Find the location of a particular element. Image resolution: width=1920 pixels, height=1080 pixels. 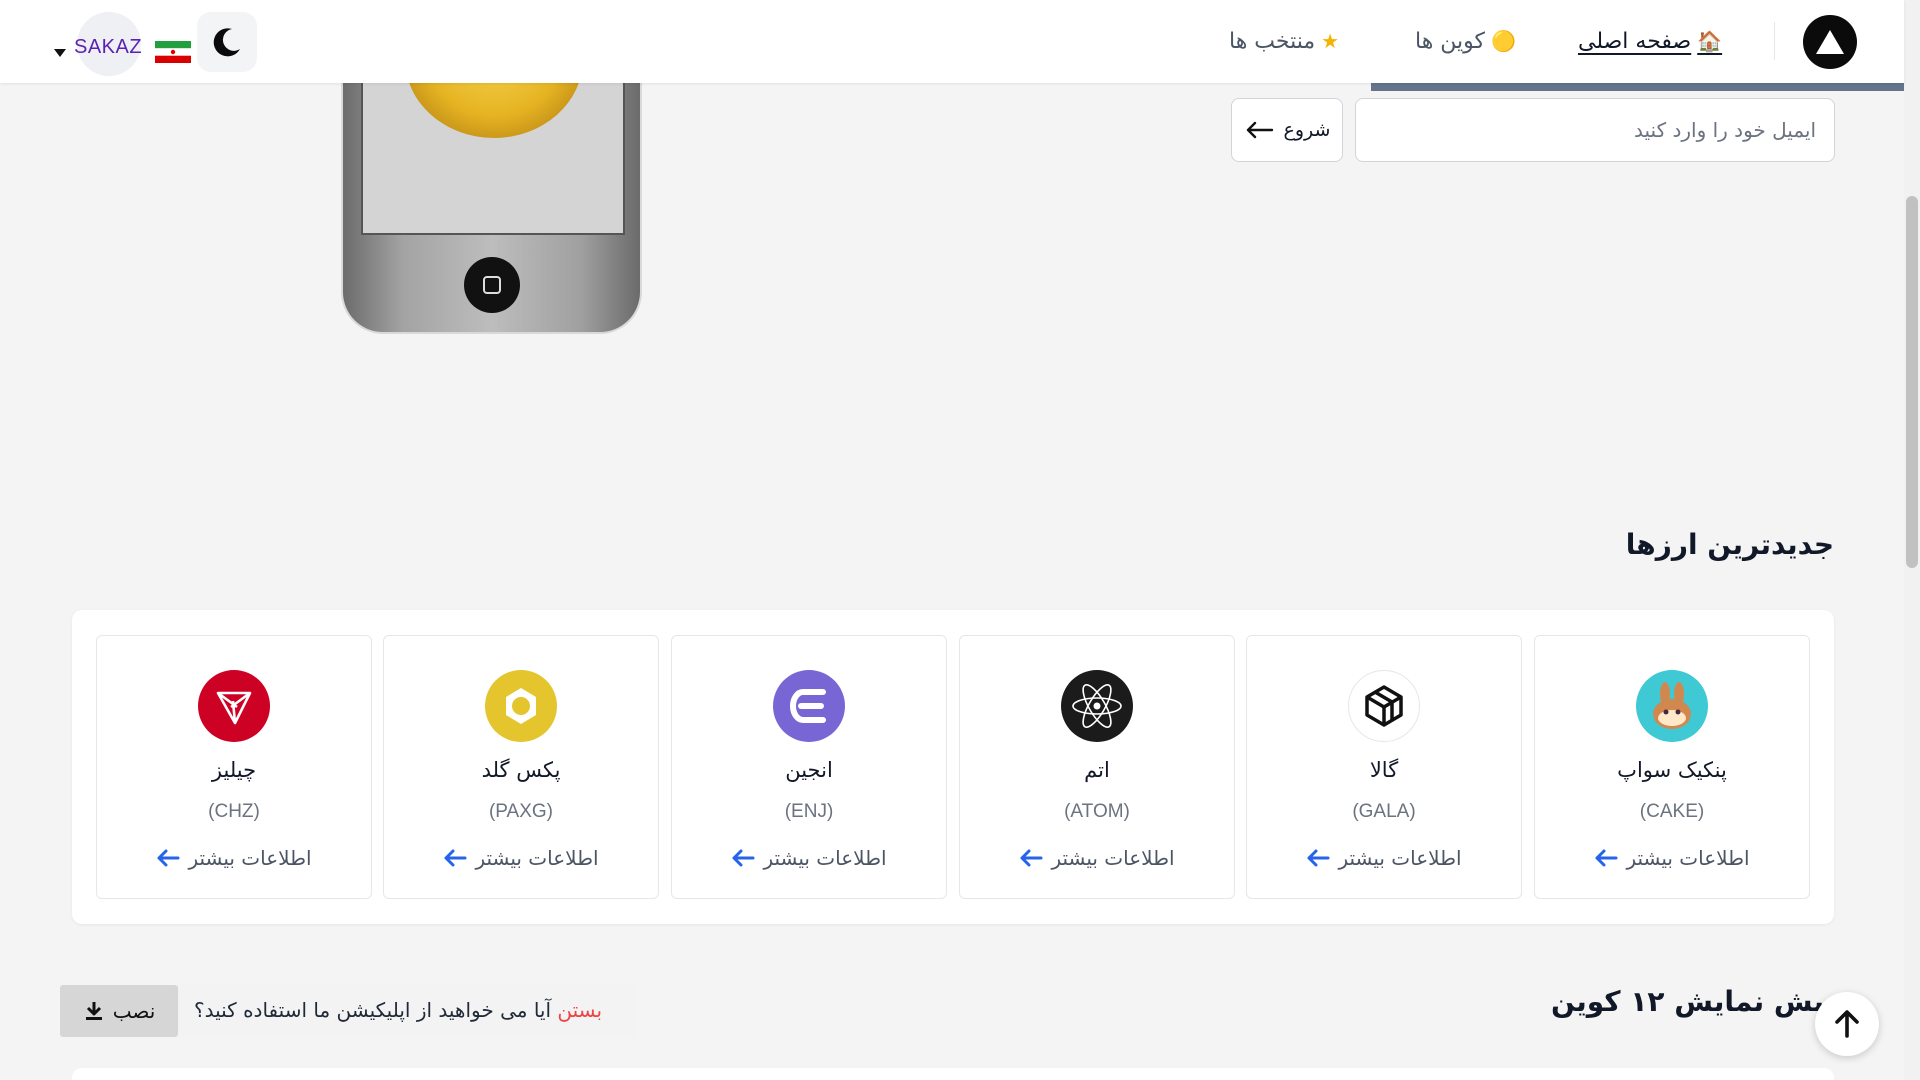

coin-card-gala: گالا (GALA) اطلاعات بیشتر is located at coordinates (1384, 767).